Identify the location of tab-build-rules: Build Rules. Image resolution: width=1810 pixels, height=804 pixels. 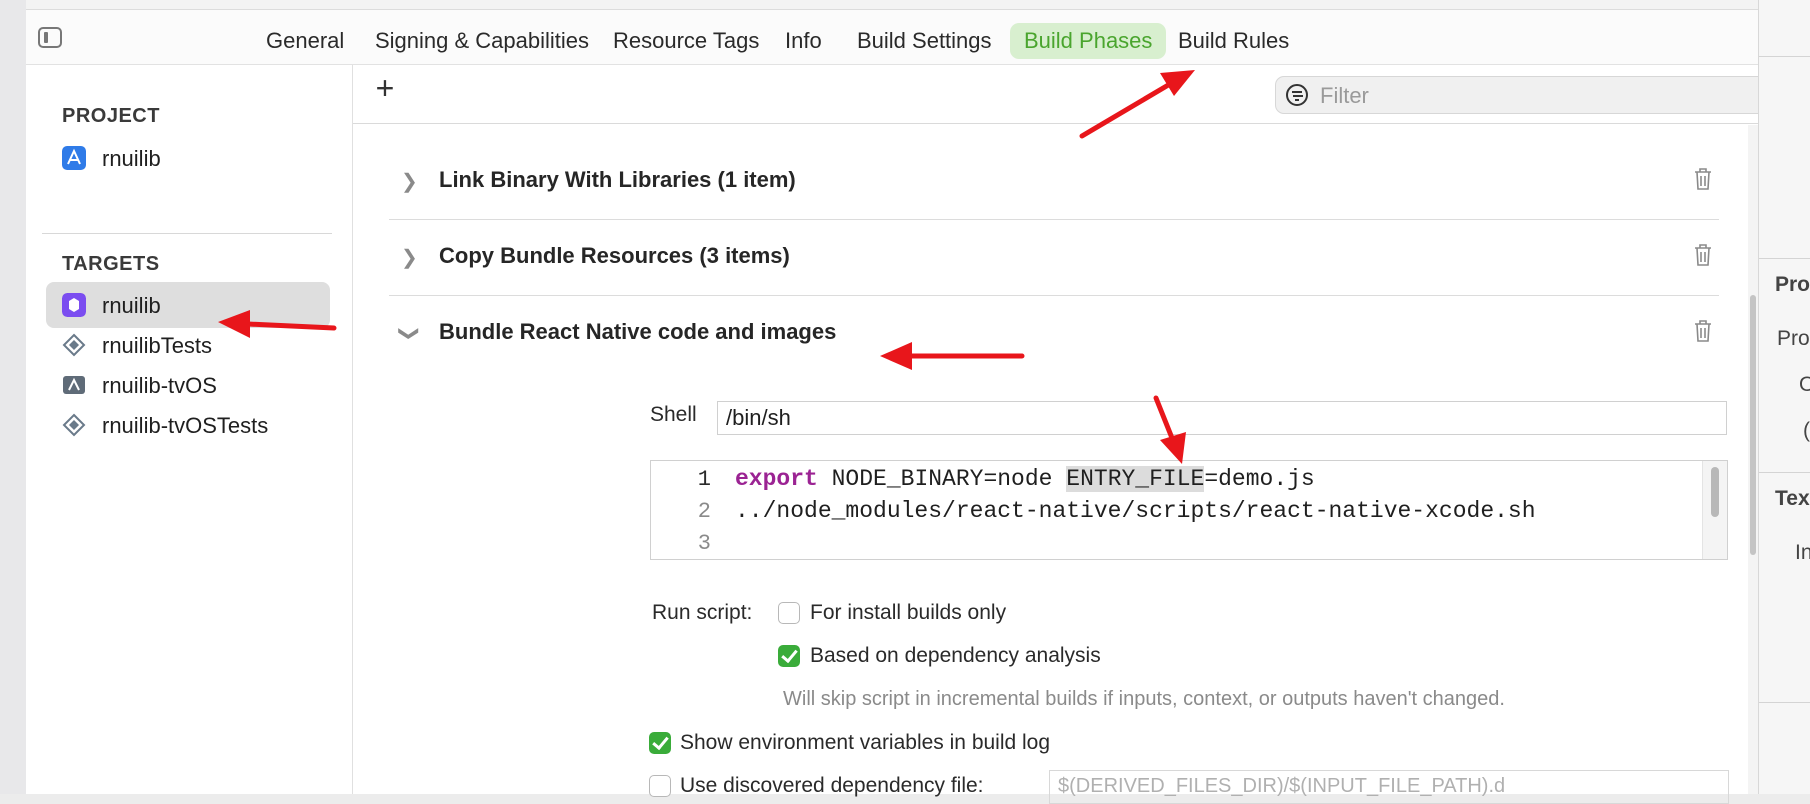
(1233, 41).